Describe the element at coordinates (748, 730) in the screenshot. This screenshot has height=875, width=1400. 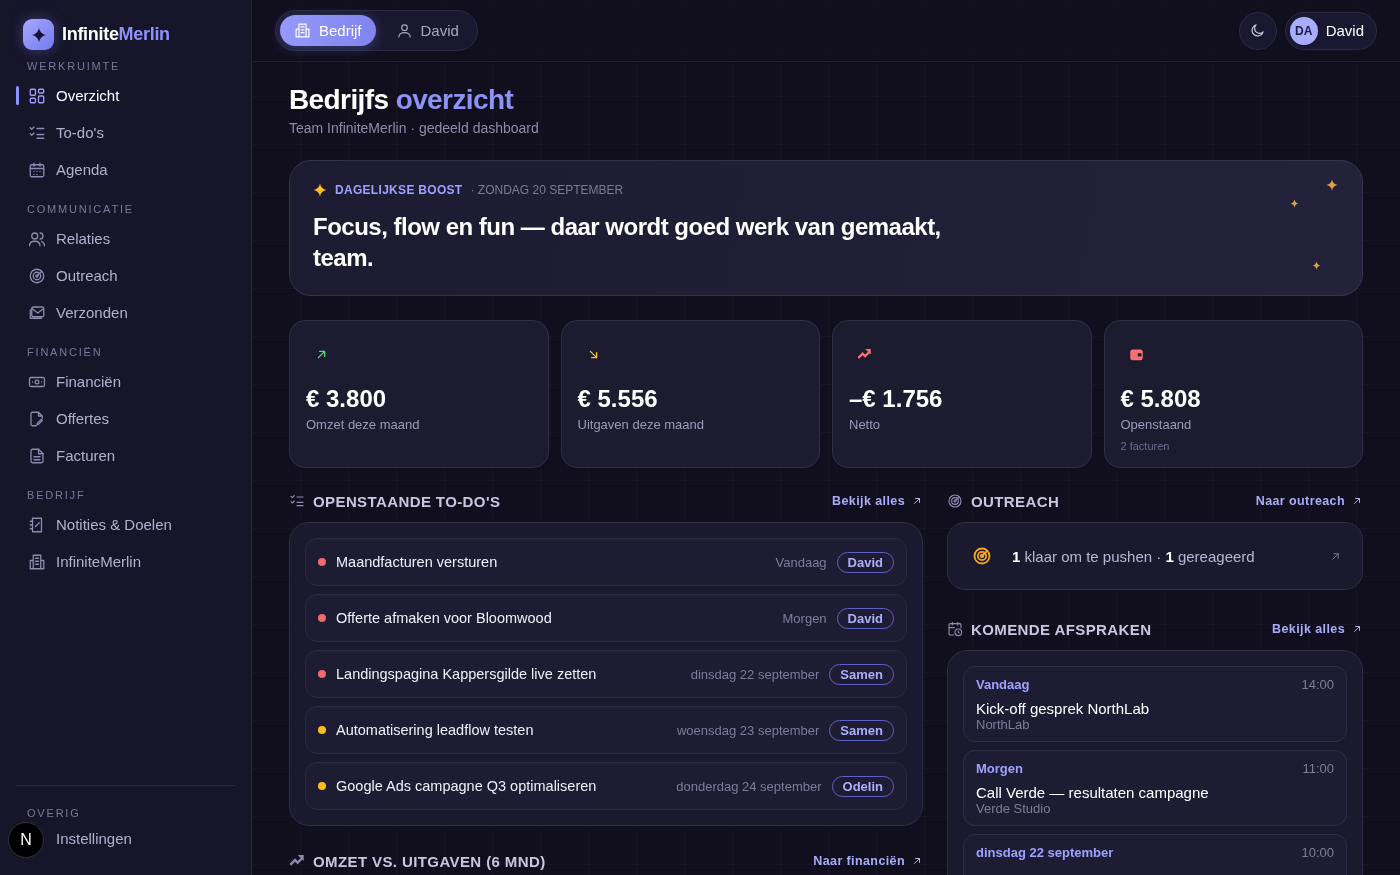
I see `due-date: woensdag 23 september` at that location.